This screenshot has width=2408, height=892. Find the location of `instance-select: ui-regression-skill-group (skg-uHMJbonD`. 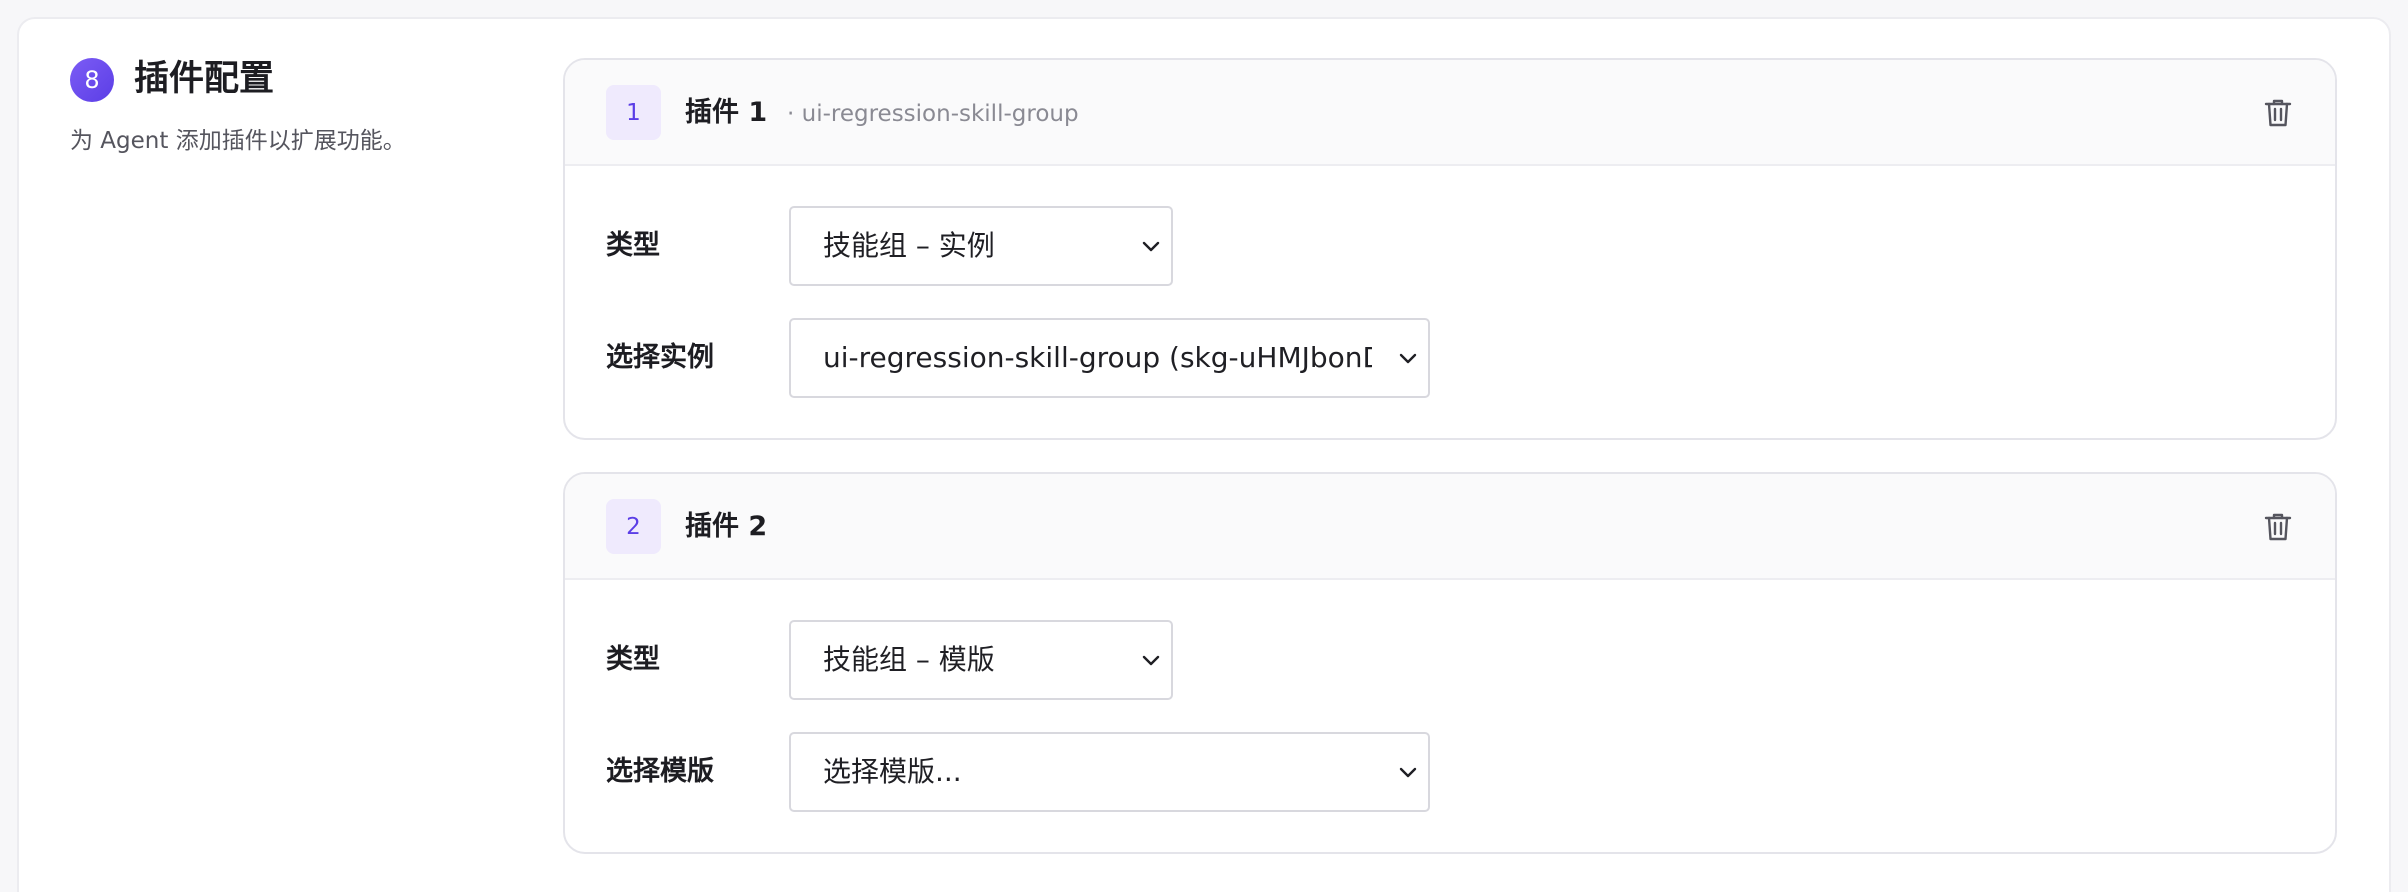

instance-select: ui-regression-skill-group (skg-uHMJbonD is located at coordinates (1109, 358).